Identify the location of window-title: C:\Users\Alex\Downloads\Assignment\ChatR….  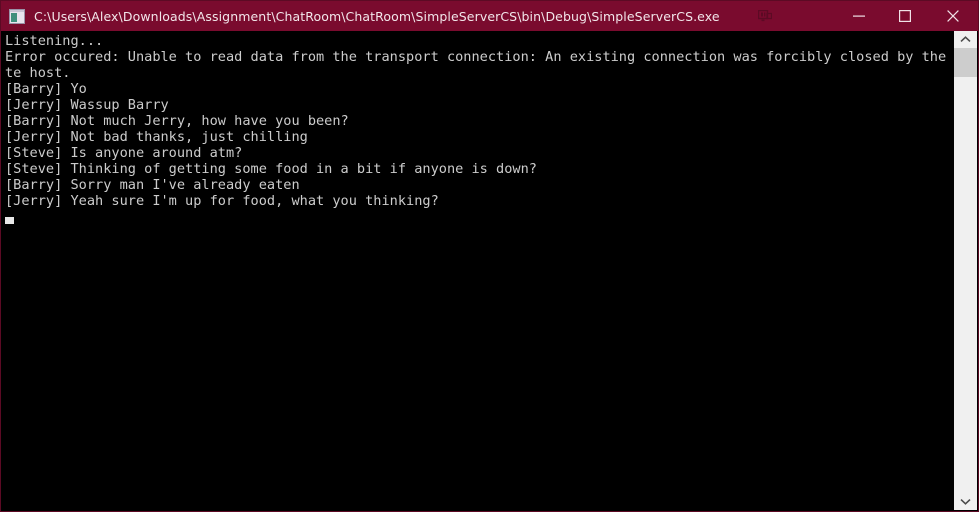
(377, 16).